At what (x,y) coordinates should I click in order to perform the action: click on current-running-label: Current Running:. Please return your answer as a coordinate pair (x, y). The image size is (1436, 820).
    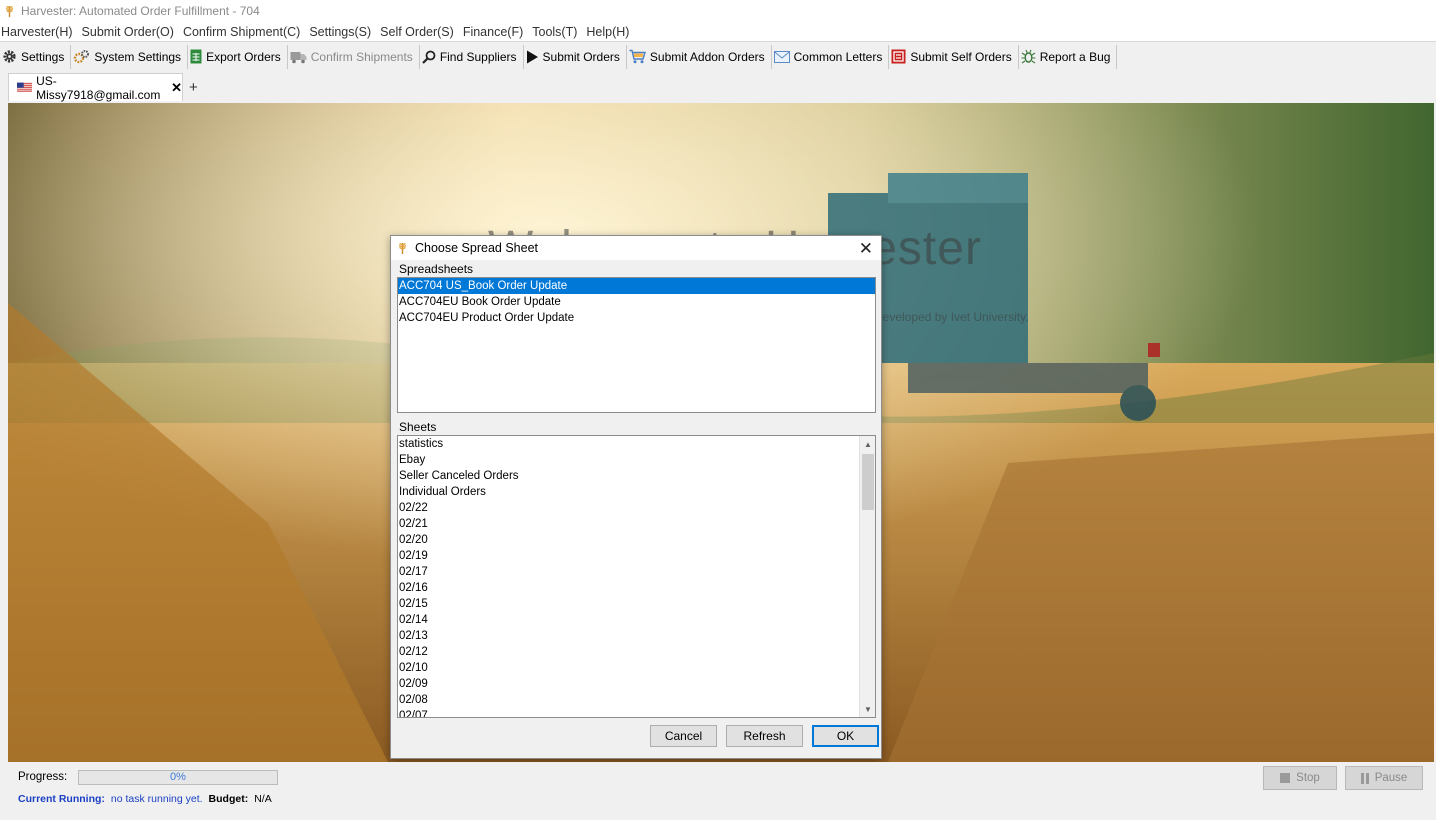
    Looking at the image, I should click on (61, 799).